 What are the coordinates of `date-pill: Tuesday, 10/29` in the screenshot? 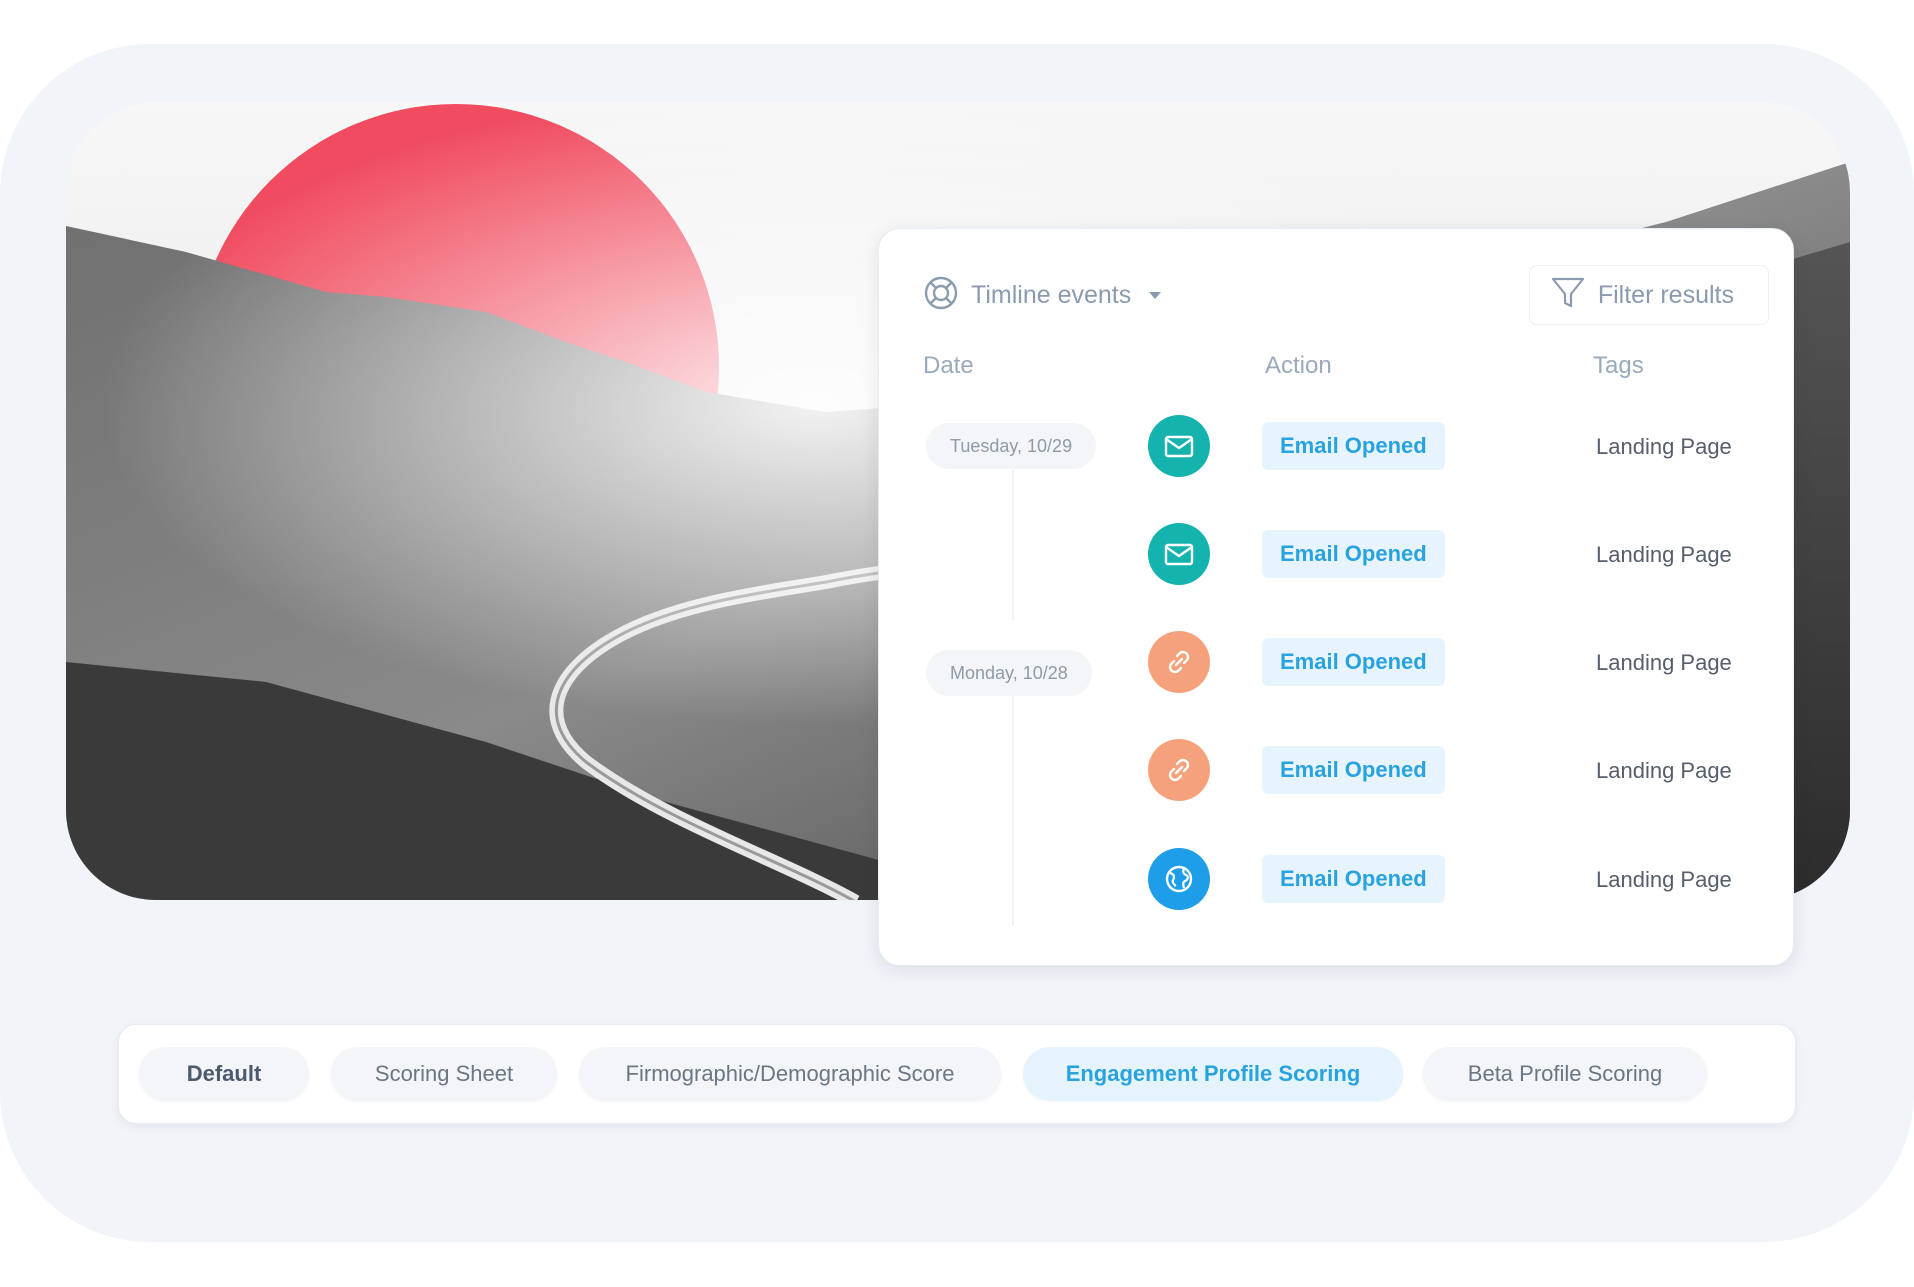 It's located at (1011, 446).